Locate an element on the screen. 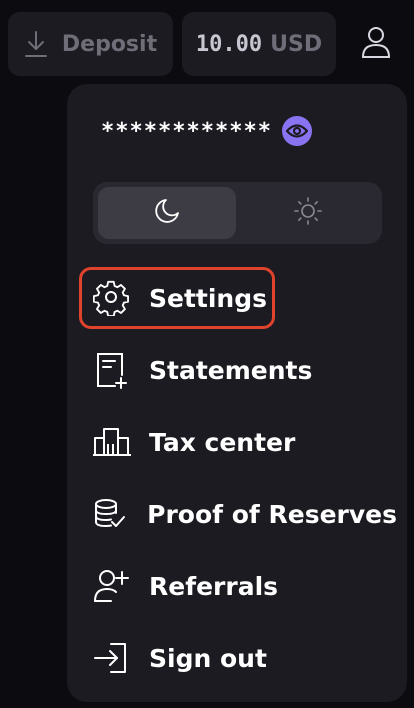 This screenshot has height=708, width=414. theme-light-option is located at coordinates (308, 213).